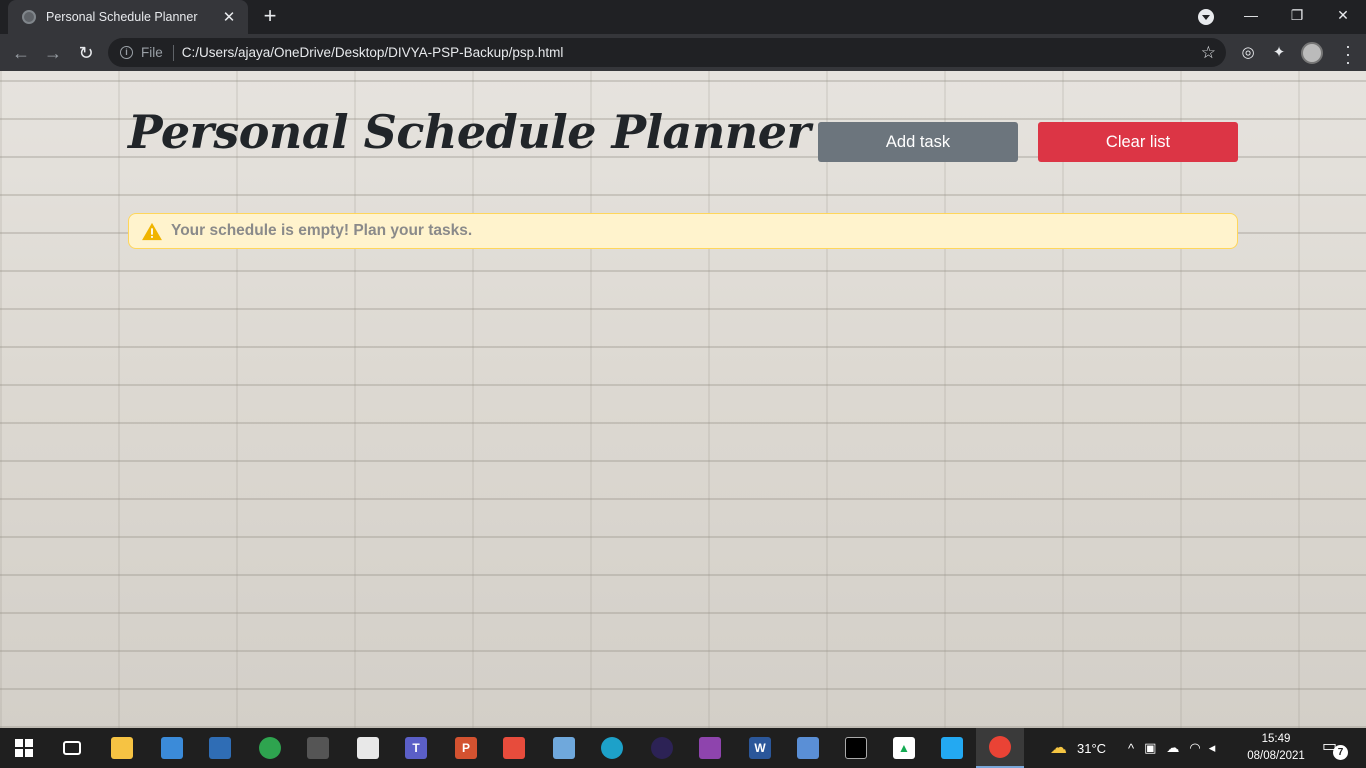  What do you see at coordinates (318, 748) in the screenshot?
I see `terminal-icon` at bounding box center [318, 748].